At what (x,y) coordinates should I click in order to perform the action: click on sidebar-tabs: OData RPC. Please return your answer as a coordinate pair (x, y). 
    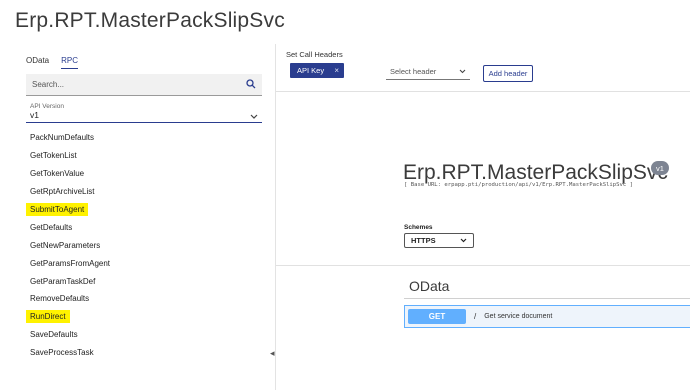
    Looking at the image, I should click on (52, 62).